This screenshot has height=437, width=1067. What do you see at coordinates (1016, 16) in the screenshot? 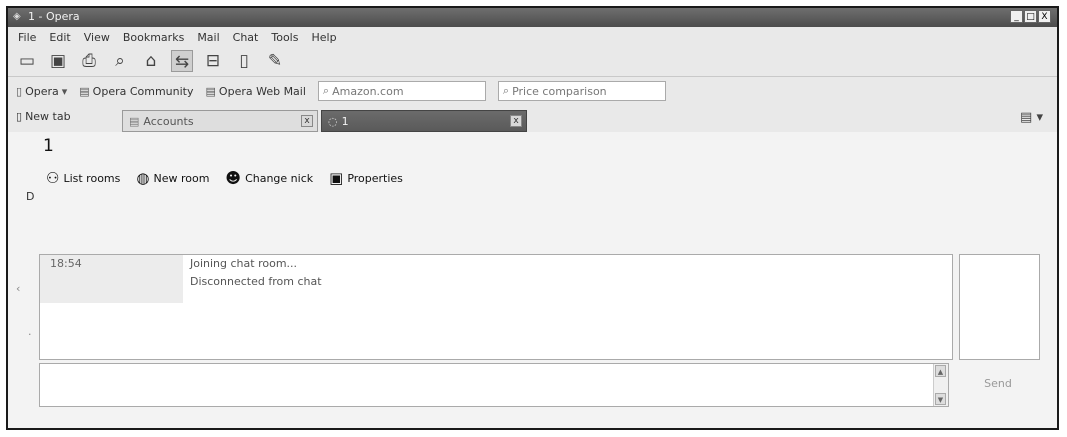
I see `minimize-button: _` at bounding box center [1016, 16].